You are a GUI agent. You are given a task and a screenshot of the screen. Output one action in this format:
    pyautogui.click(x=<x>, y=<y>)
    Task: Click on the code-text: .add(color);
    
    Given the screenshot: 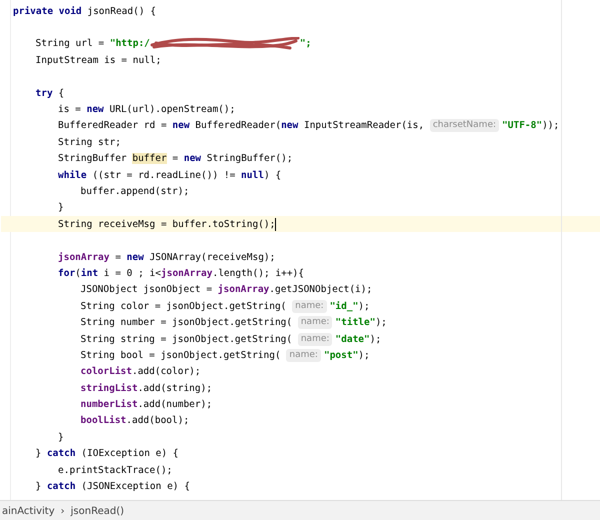 What is the action you would take?
    pyautogui.click(x=166, y=372)
    